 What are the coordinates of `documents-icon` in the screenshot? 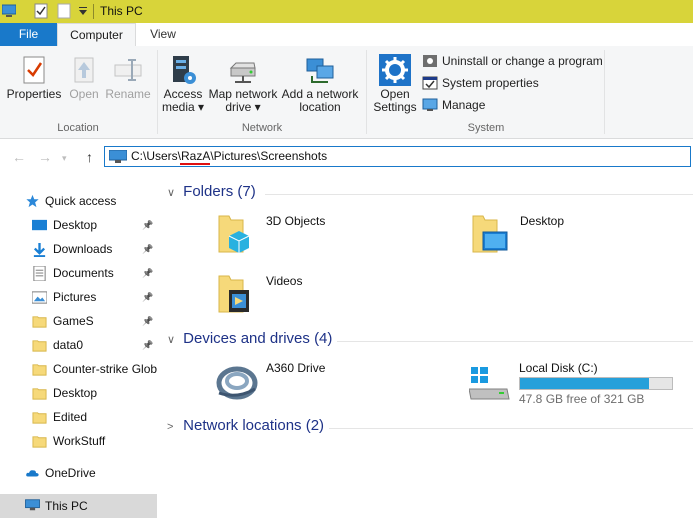 It's located at (39, 273).